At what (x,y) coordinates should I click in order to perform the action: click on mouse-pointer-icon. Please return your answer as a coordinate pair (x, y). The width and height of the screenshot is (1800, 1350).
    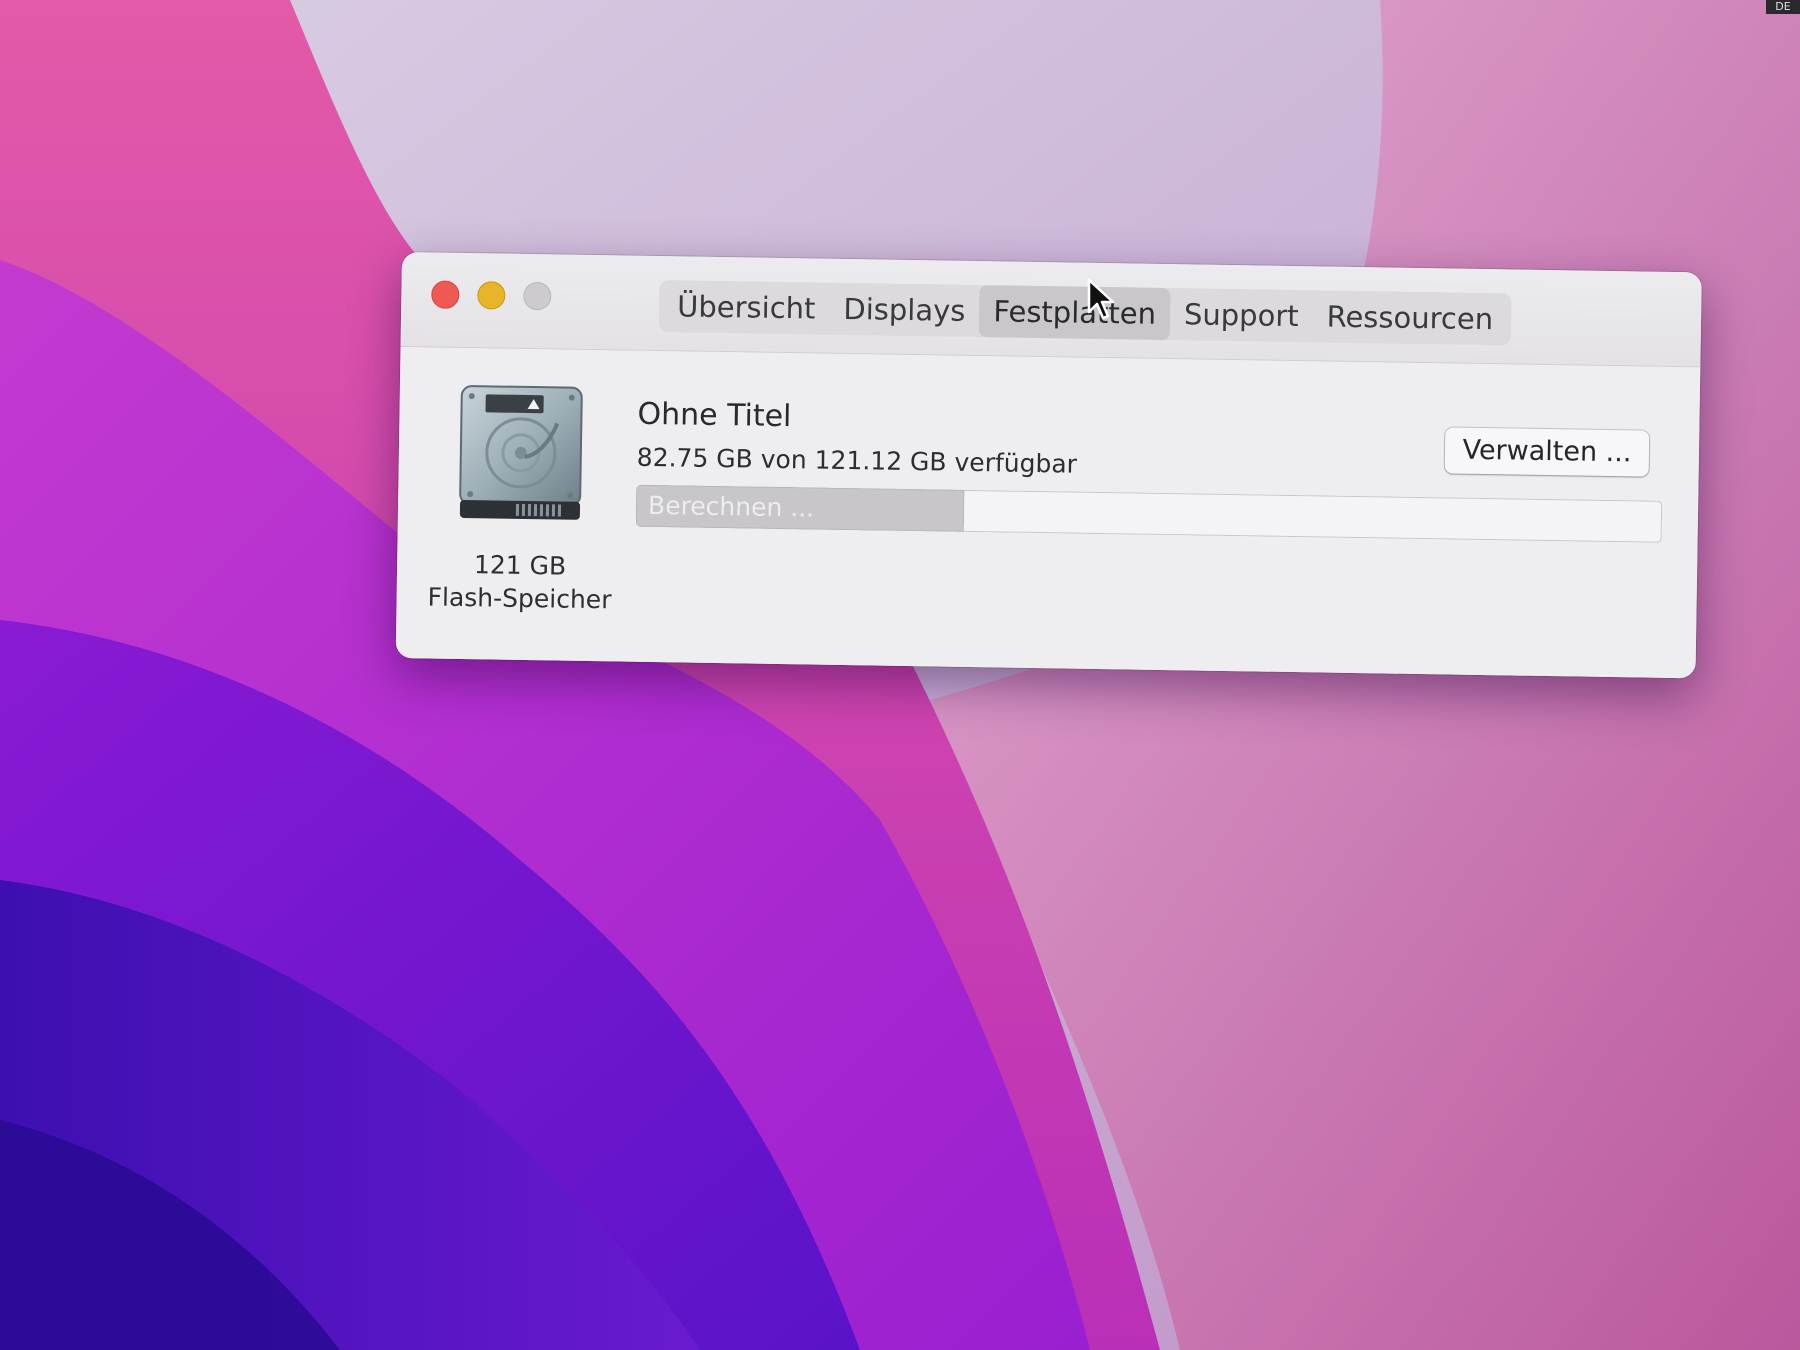
    Looking at the image, I should click on (1103, 300).